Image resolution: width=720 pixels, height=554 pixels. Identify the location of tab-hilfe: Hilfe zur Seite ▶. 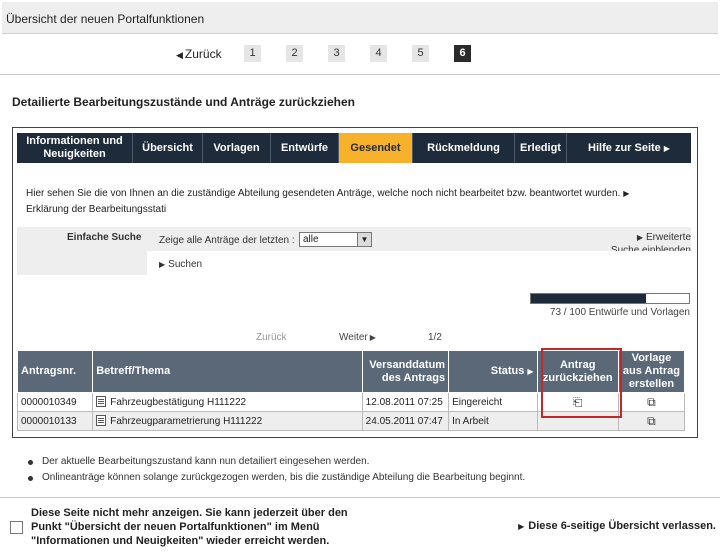
(629, 148).